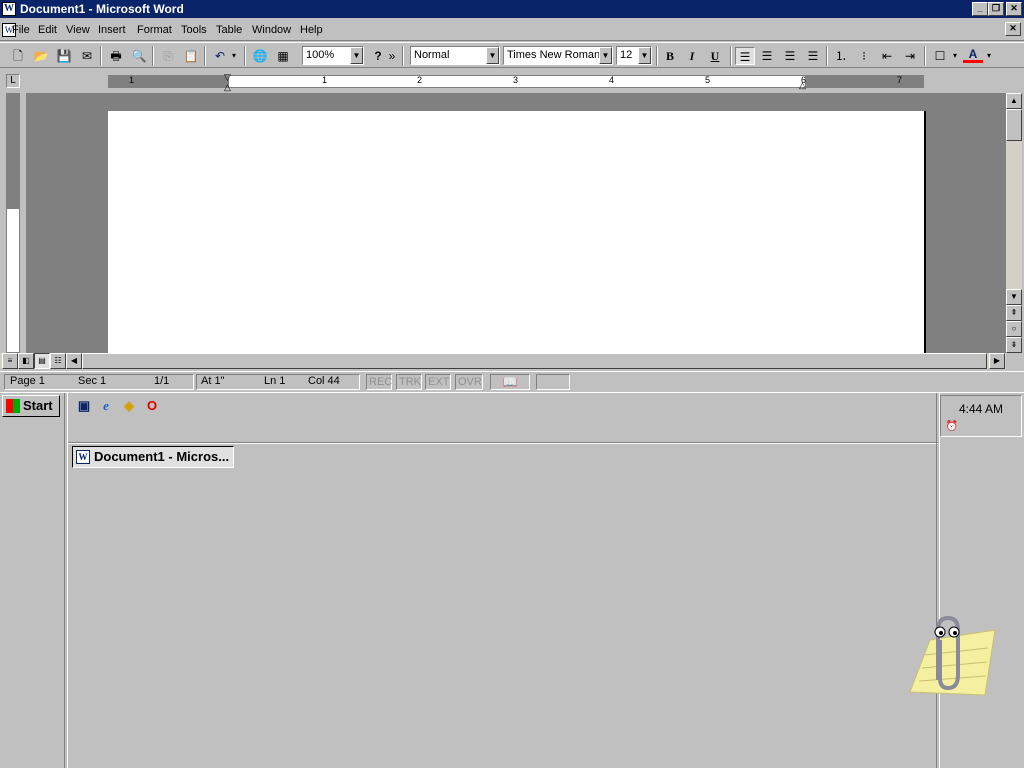 The width and height of the screenshot is (1024, 768). I want to click on channels-icon: ◈, so click(129, 406).